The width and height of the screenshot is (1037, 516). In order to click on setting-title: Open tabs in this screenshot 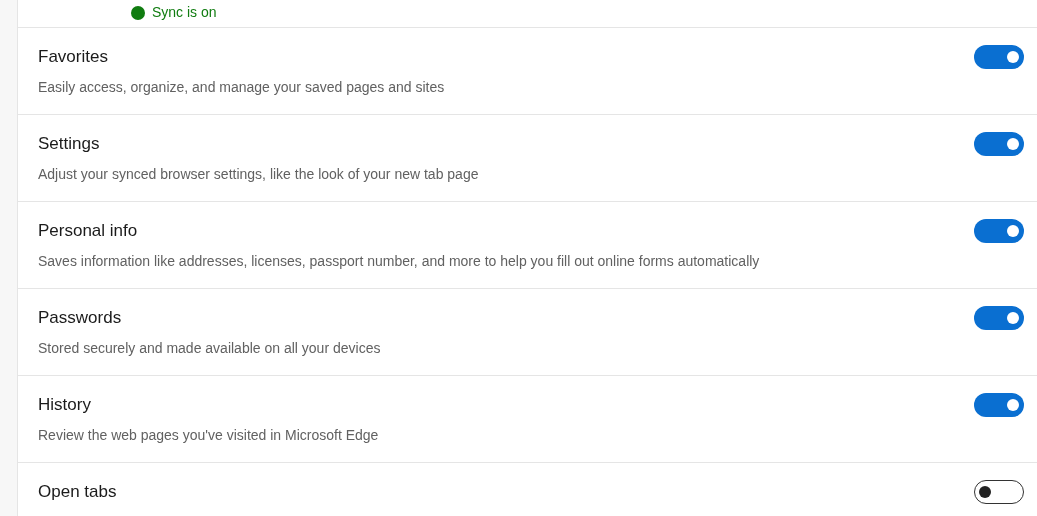, I will do `click(77, 492)`.